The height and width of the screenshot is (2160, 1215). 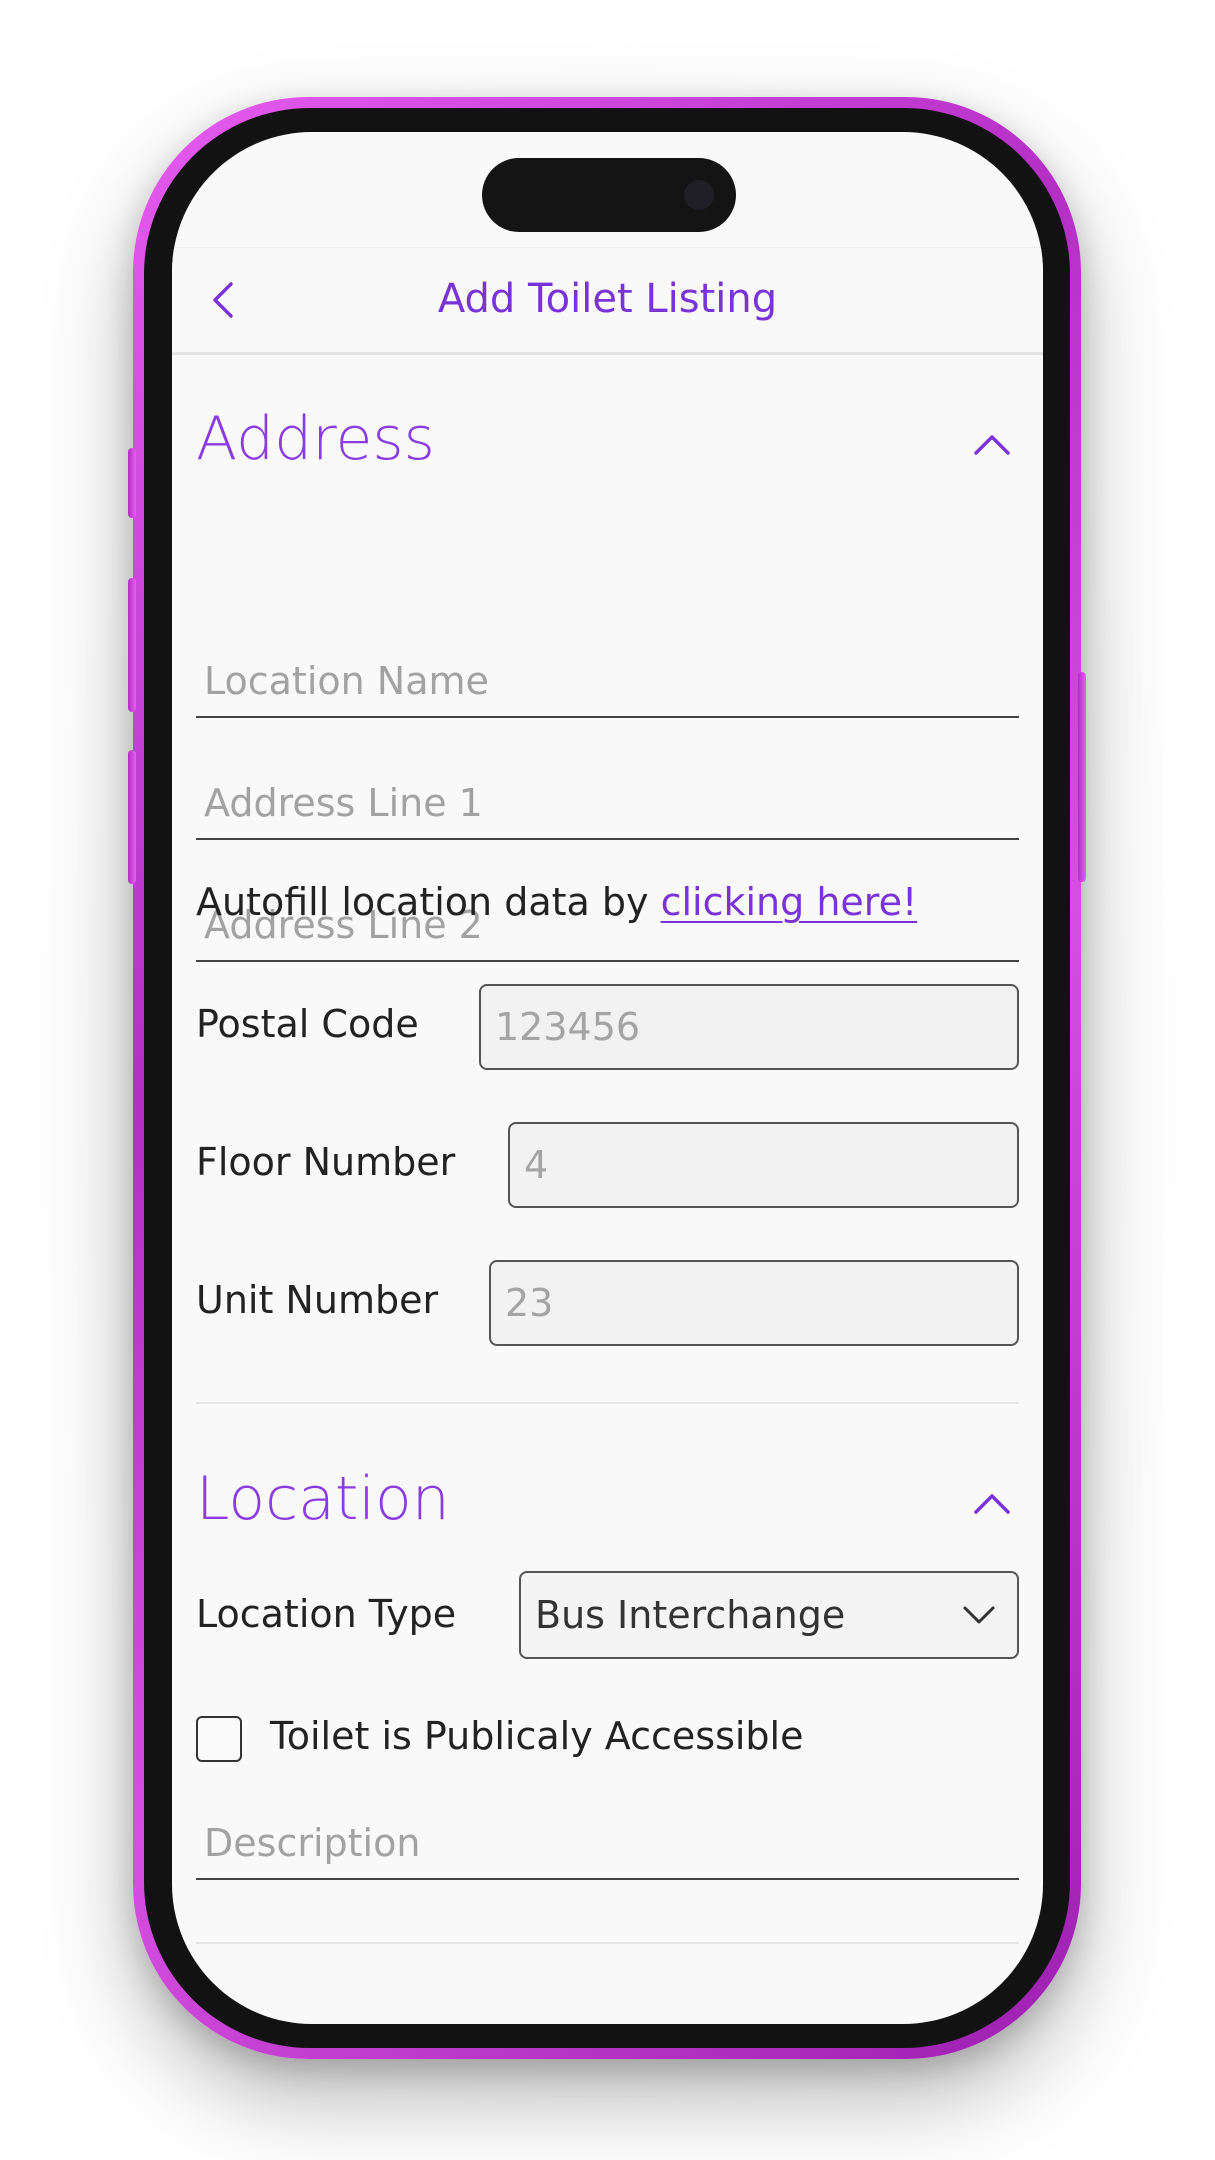 I want to click on volume-down-button, so click(x=132, y=817).